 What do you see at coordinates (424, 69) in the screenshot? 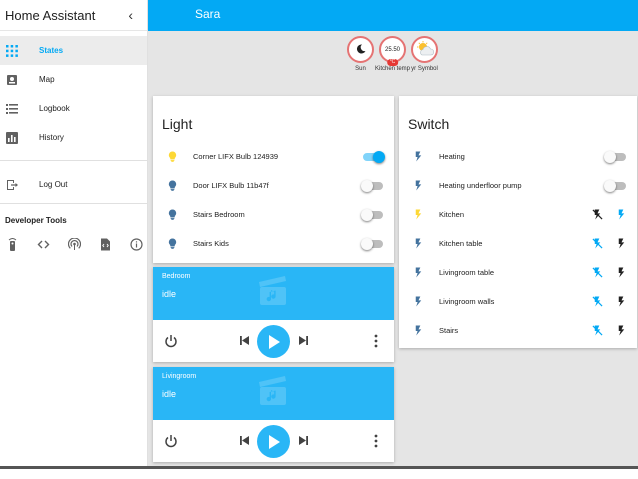
I see `badge-label: yr Symbol` at bounding box center [424, 69].